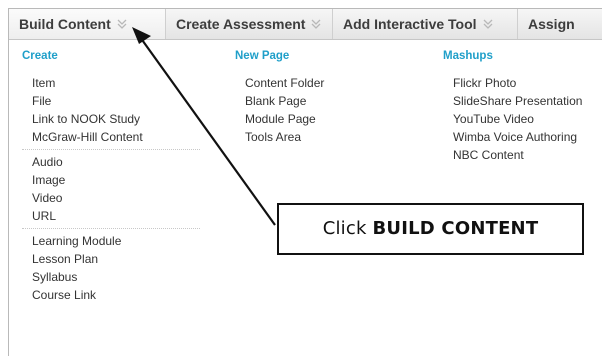 The height and width of the screenshot is (356, 602). What do you see at coordinates (111, 83) in the screenshot?
I see `menu-item-item: Item` at bounding box center [111, 83].